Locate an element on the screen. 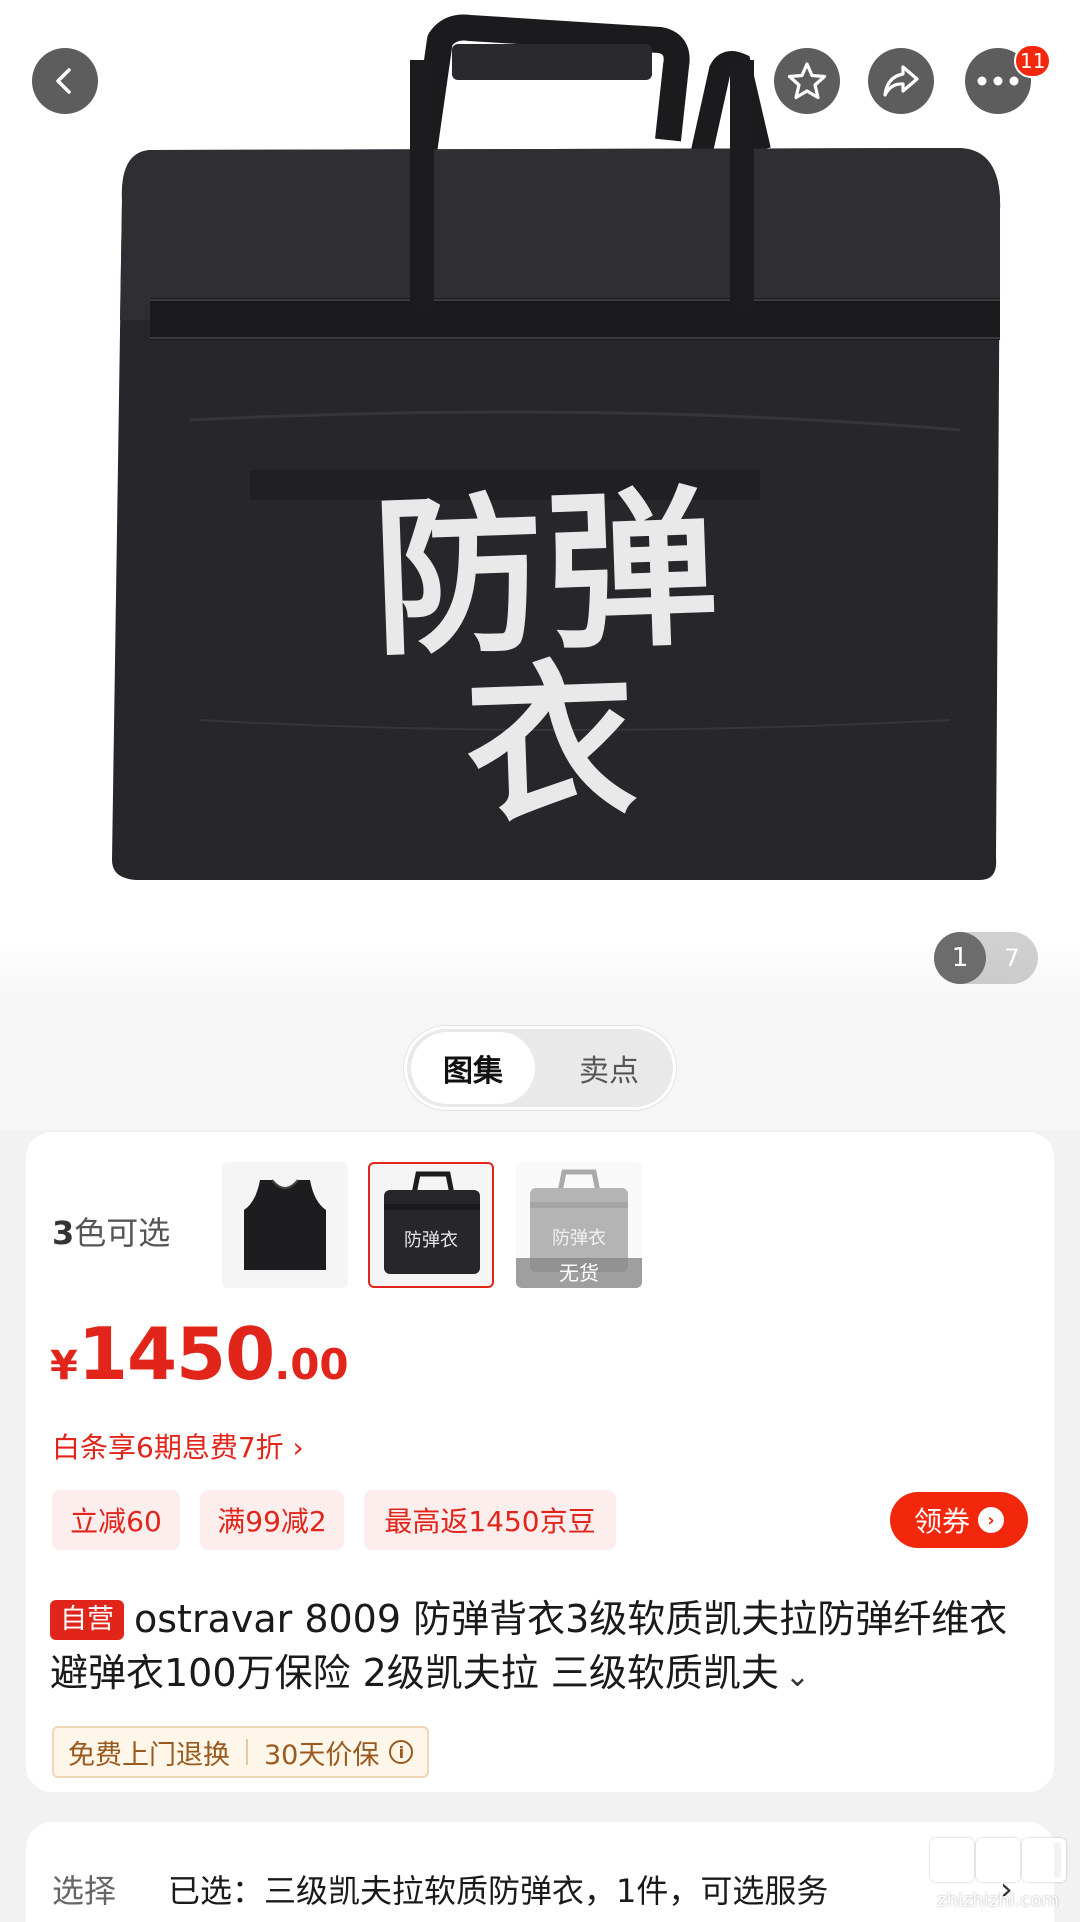 Image resolution: width=1080 pixels, height=1922 pixels. pager-total: 7 is located at coordinates (1012, 958).